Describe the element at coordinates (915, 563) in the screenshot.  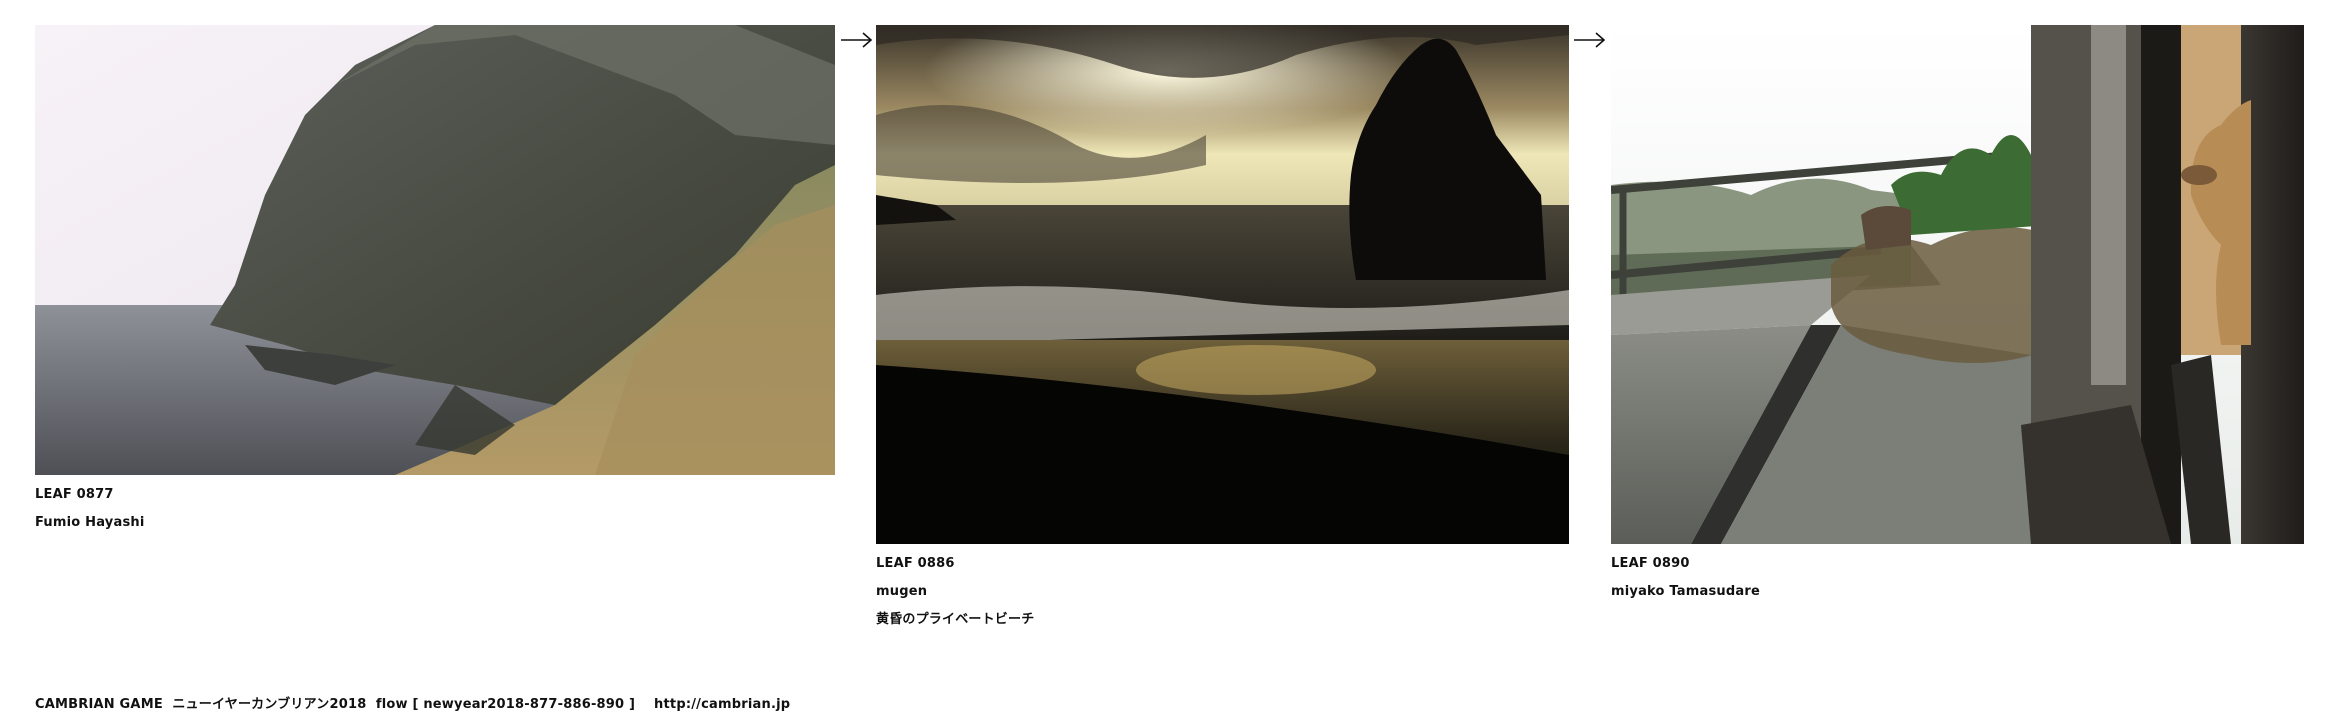
I see `leaf-id-label: LEAF 0886` at that location.